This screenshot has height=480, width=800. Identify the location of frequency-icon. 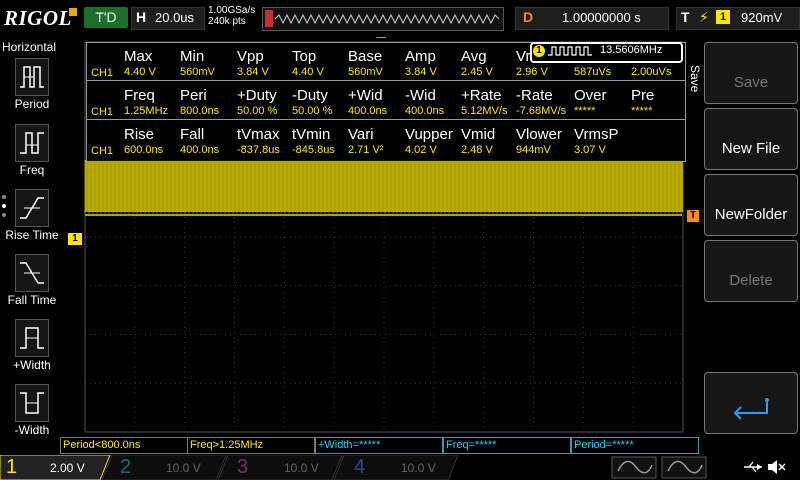
(32, 143).